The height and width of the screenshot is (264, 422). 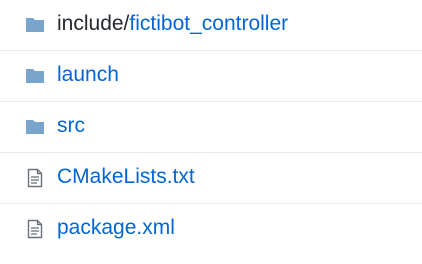 What do you see at coordinates (126, 177) in the screenshot?
I see `file-link-cmakelists: CMakeLists.txt` at bounding box center [126, 177].